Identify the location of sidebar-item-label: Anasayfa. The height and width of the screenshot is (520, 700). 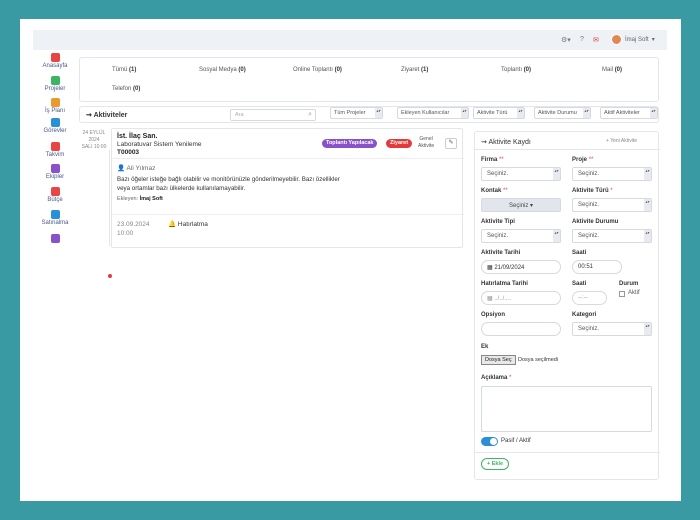
(55, 66).